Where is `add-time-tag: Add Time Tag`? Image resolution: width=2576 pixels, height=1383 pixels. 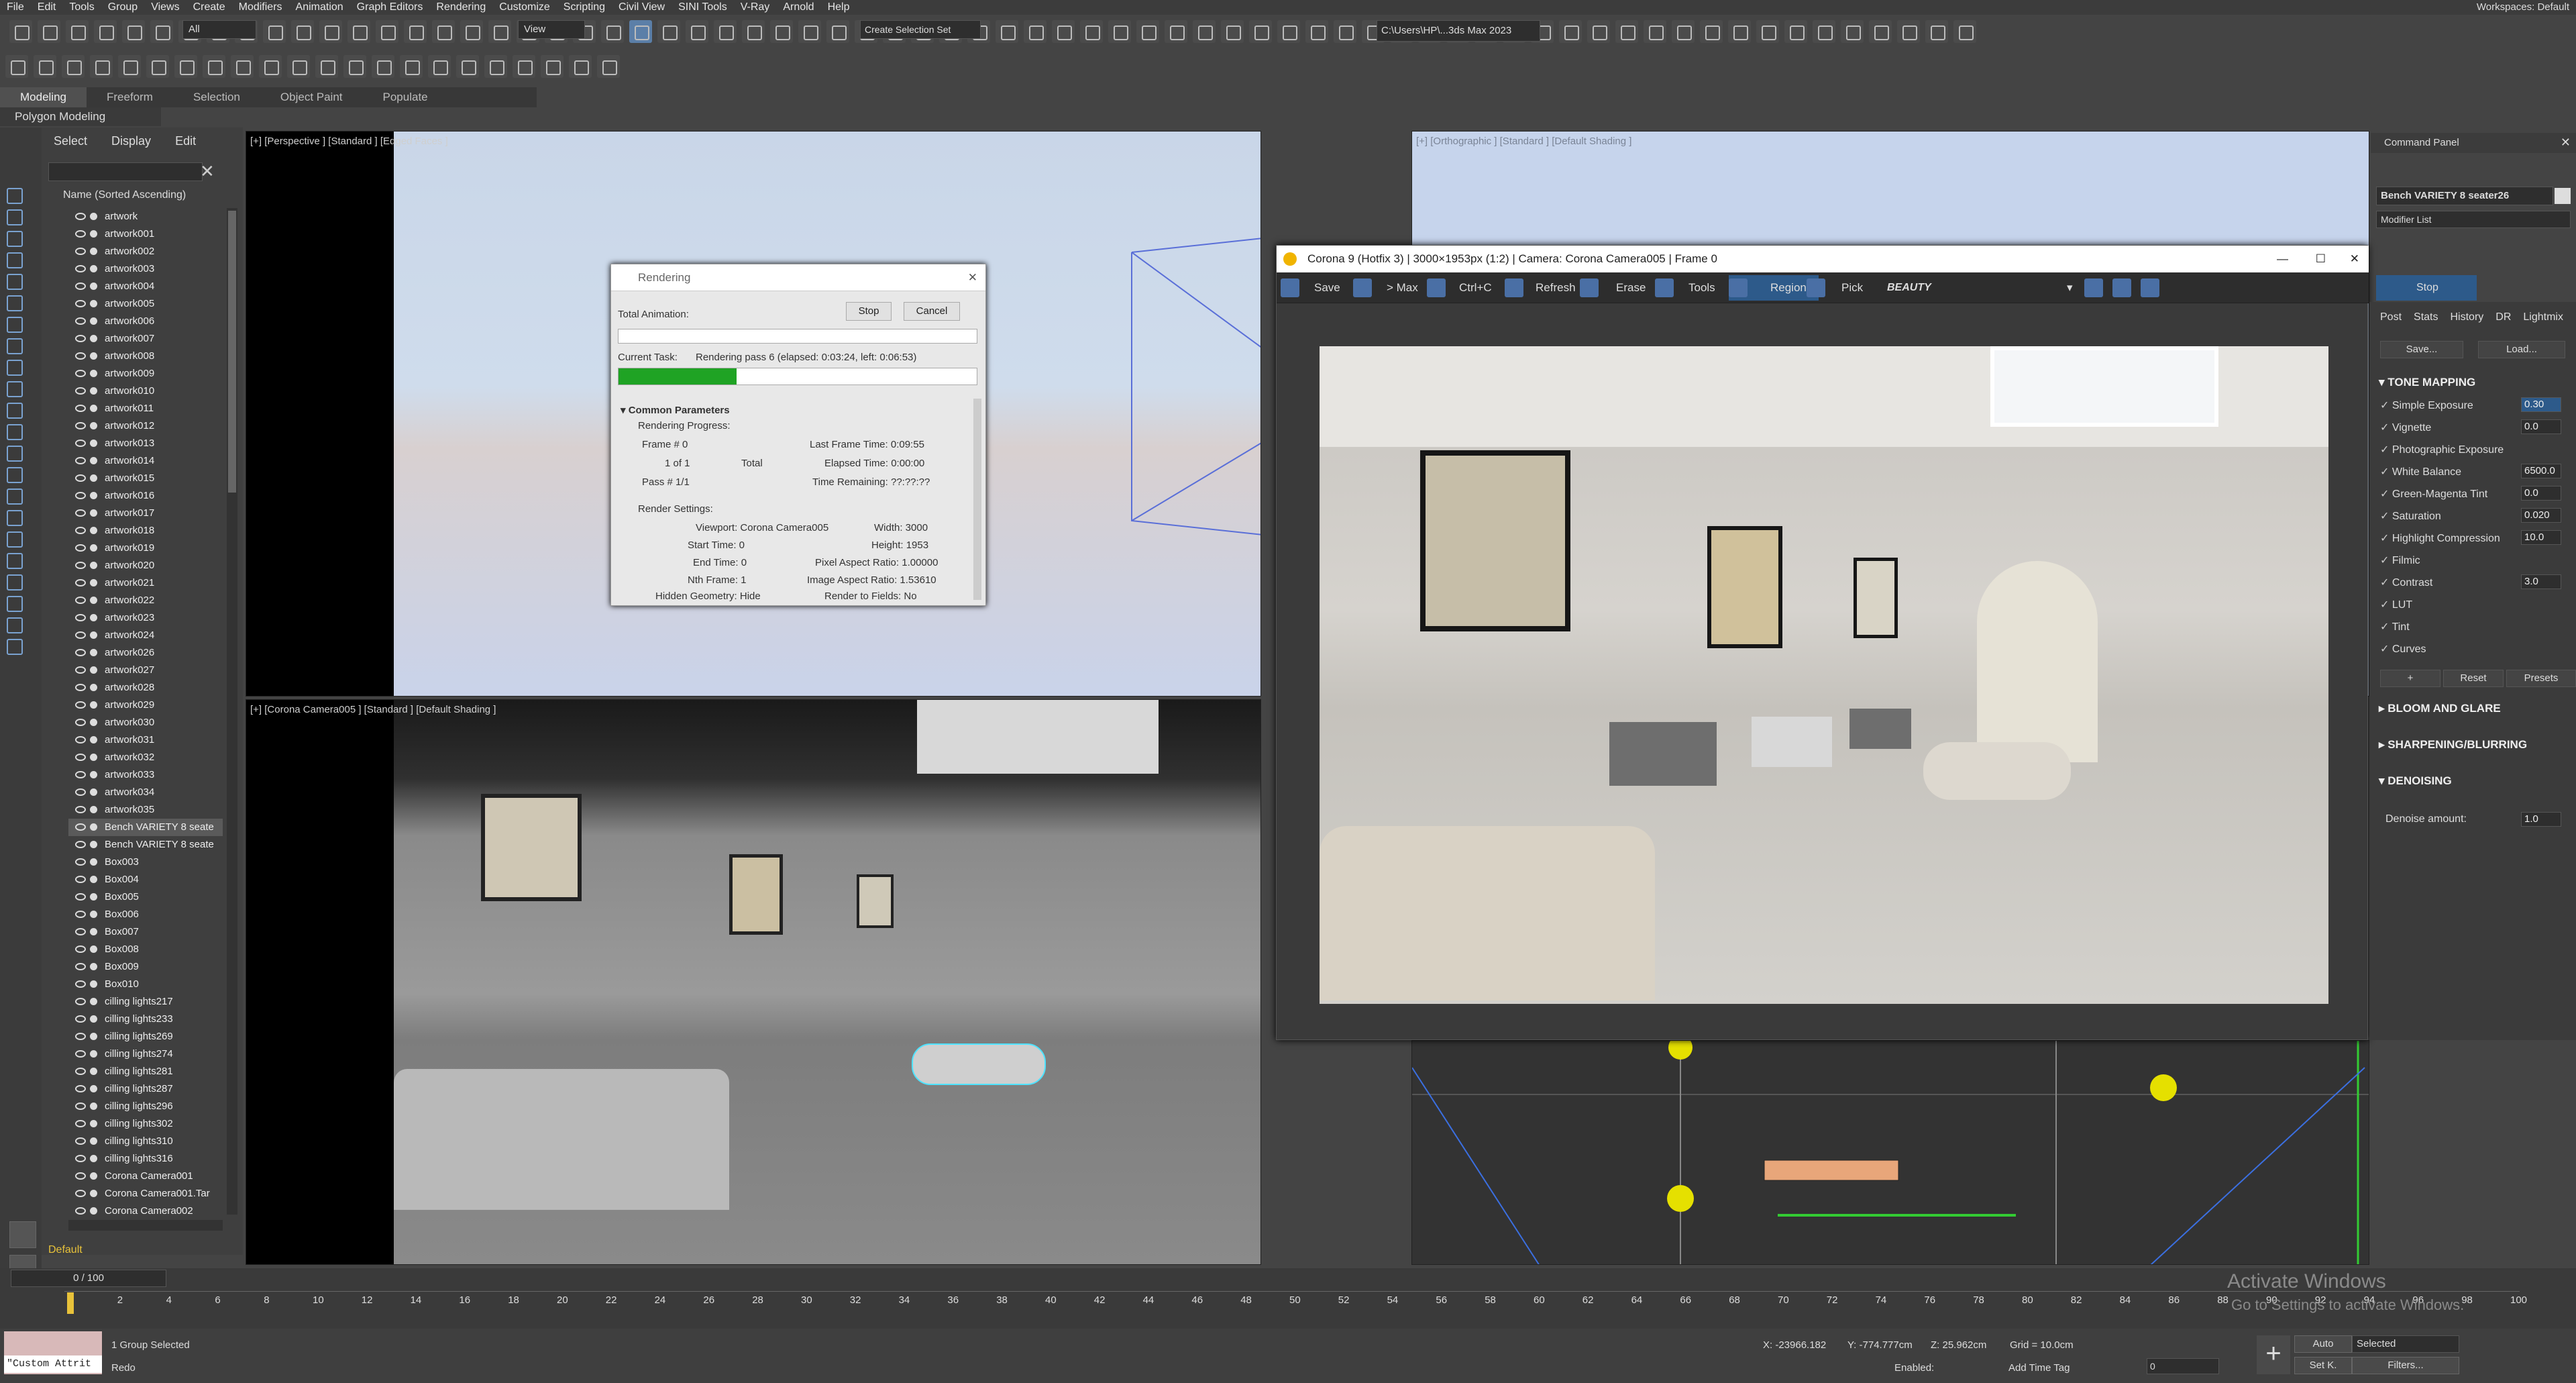
add-time-tag: Add Time Tag is located at coordinates (2039, 1368).